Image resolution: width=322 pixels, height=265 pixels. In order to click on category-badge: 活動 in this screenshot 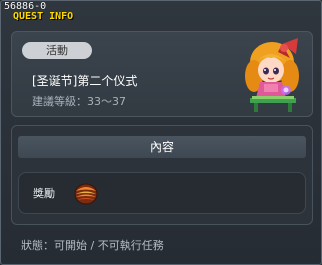, I will do `click(57, 50)`.